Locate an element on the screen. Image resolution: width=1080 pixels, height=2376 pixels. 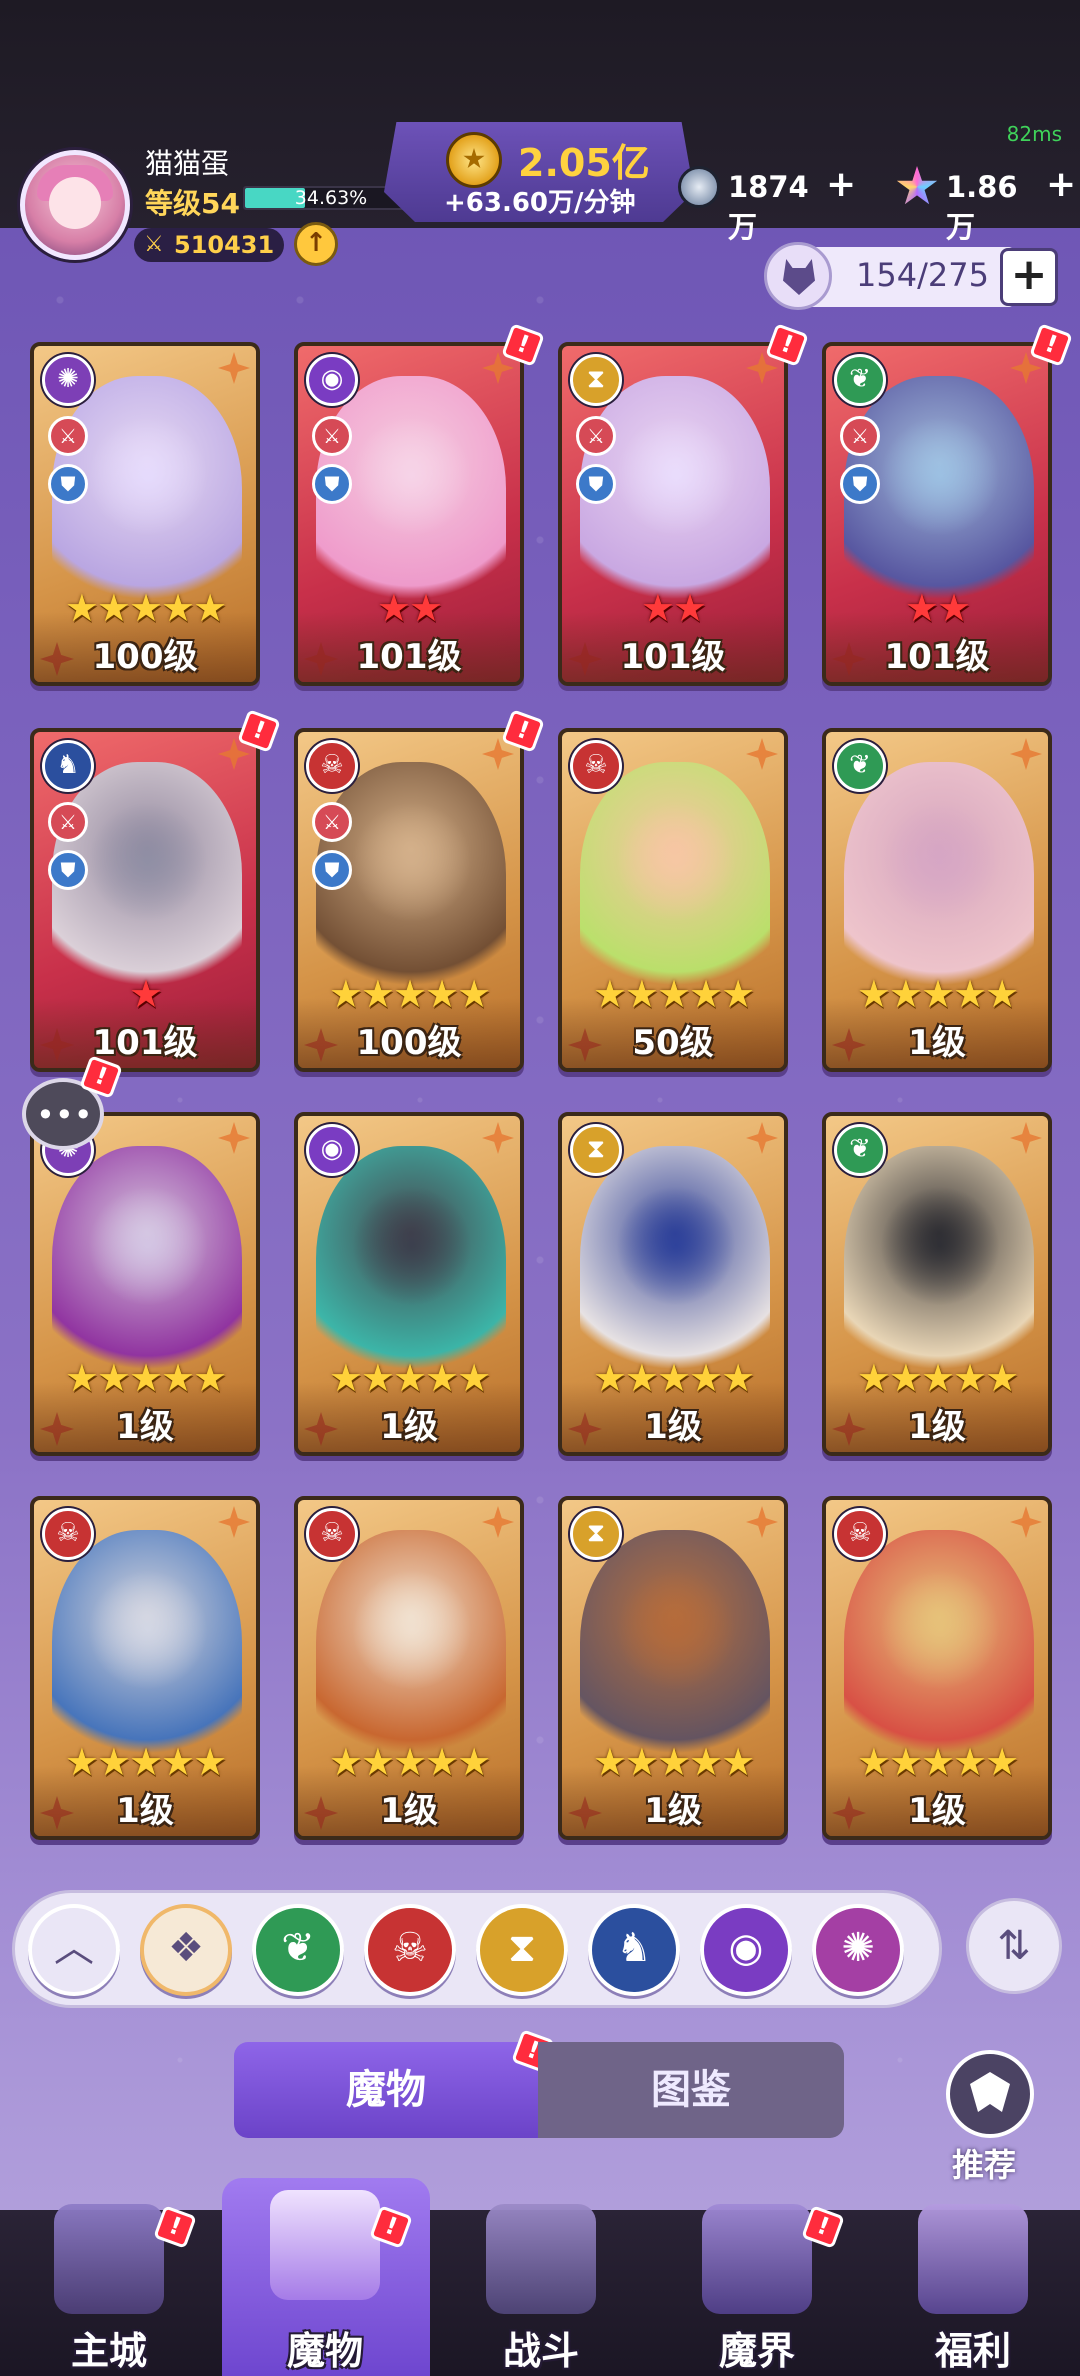
demon-realm-icon is located at coordinates (757, 2259).